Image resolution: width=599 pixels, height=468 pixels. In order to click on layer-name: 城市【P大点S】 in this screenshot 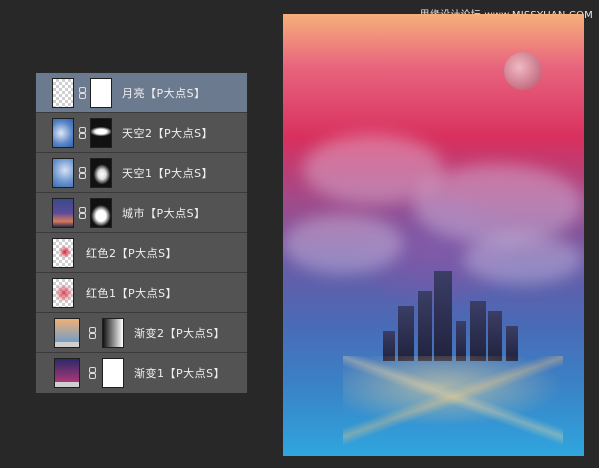, I will do `click(164, 213)`.